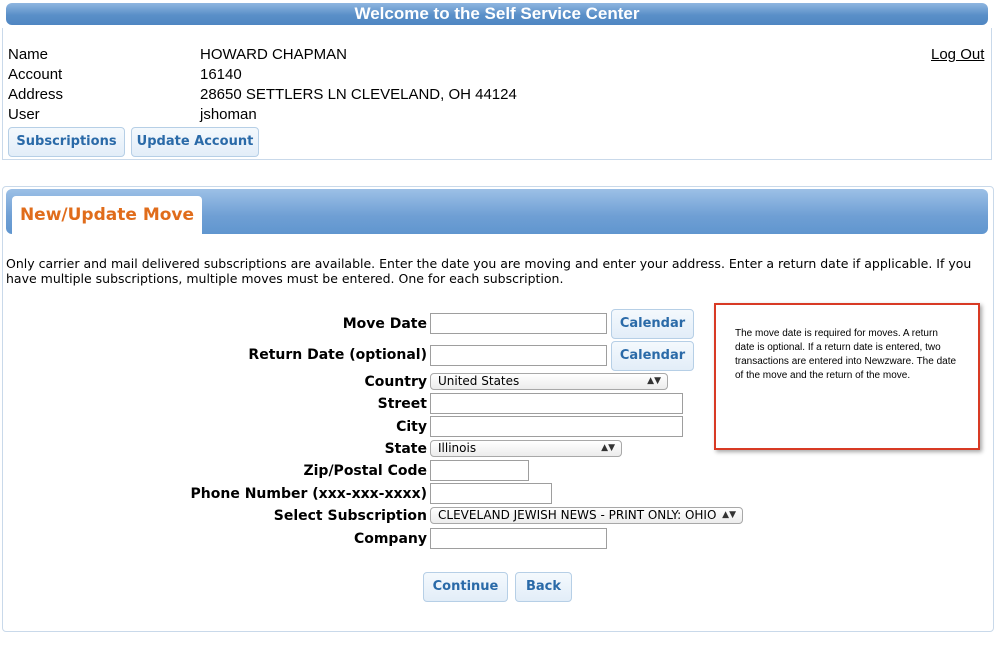 The image size is (1000, 648). Describe the element at coordinates (28, 54) in the screenshot. I see `name-label: Name` at that location.